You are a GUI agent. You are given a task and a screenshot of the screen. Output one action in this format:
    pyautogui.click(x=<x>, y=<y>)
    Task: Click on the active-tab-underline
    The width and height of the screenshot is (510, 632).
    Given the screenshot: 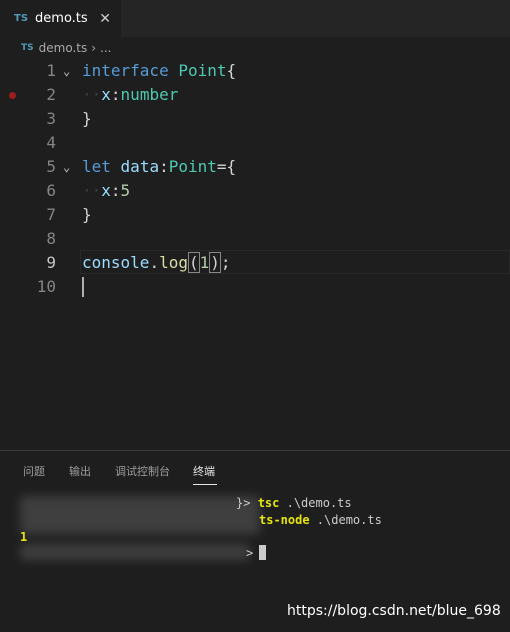 What is the action you would take?
    pyautogui.click(x=205, y=484)
    